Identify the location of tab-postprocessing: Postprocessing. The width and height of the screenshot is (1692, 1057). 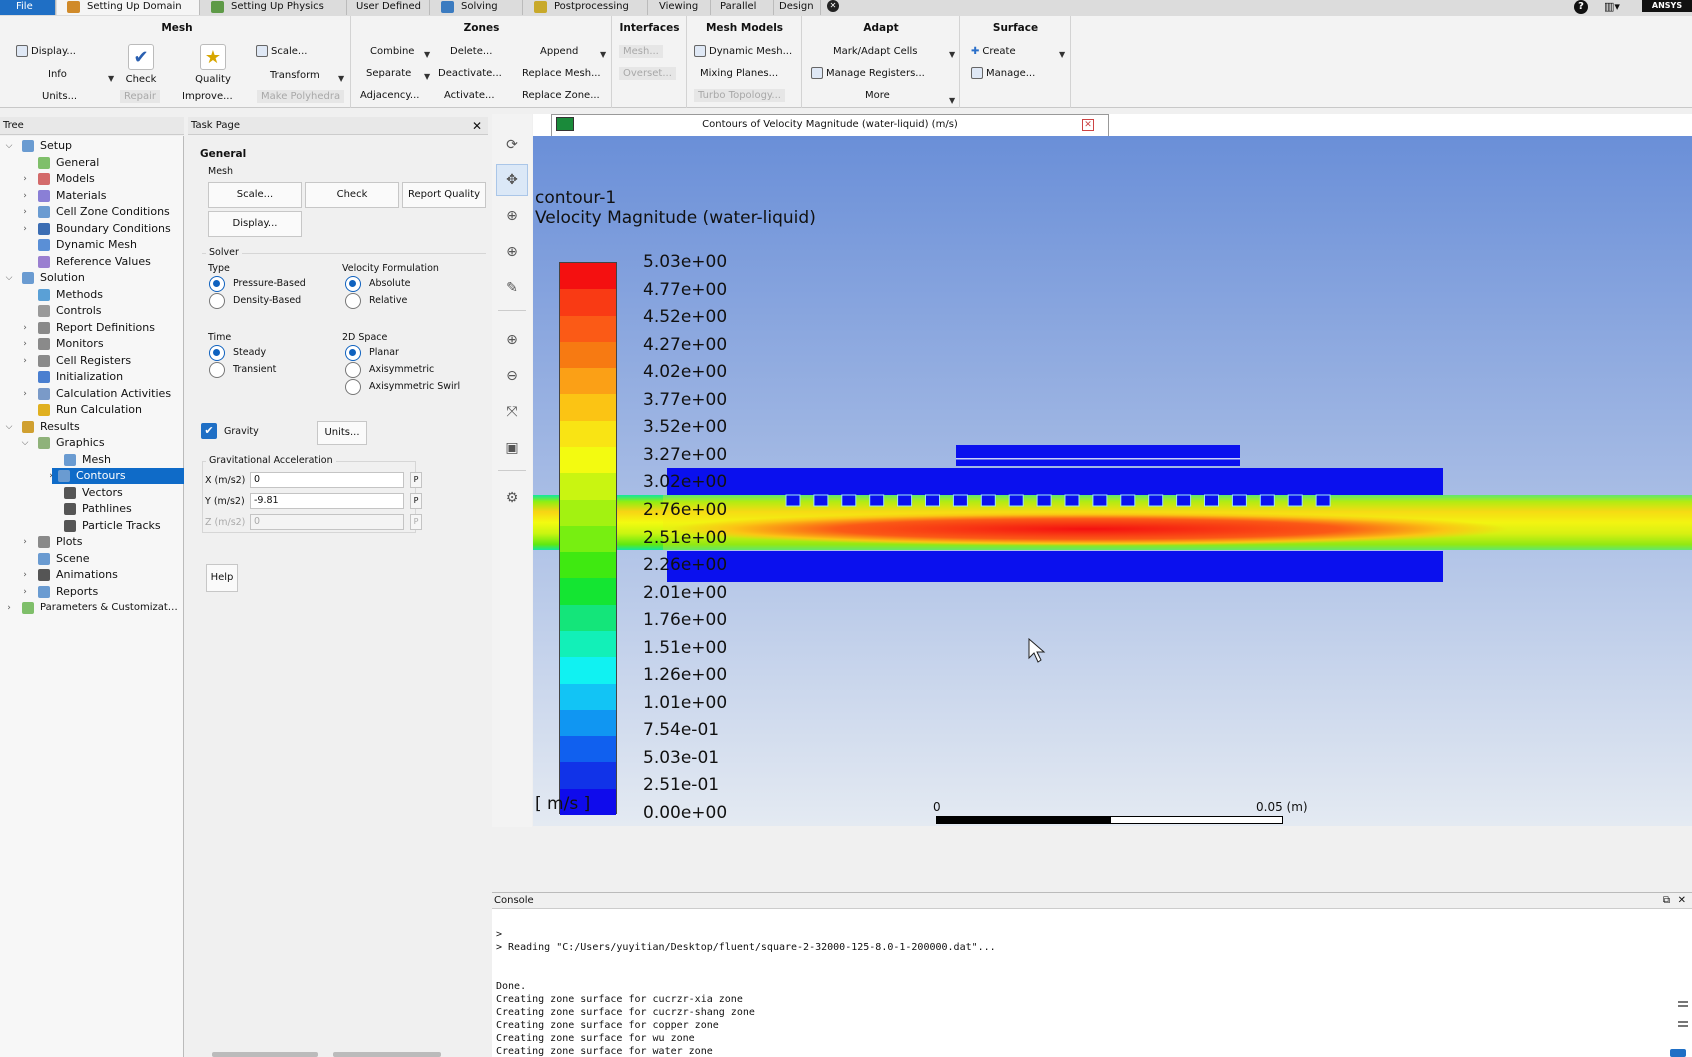
(586, 7).